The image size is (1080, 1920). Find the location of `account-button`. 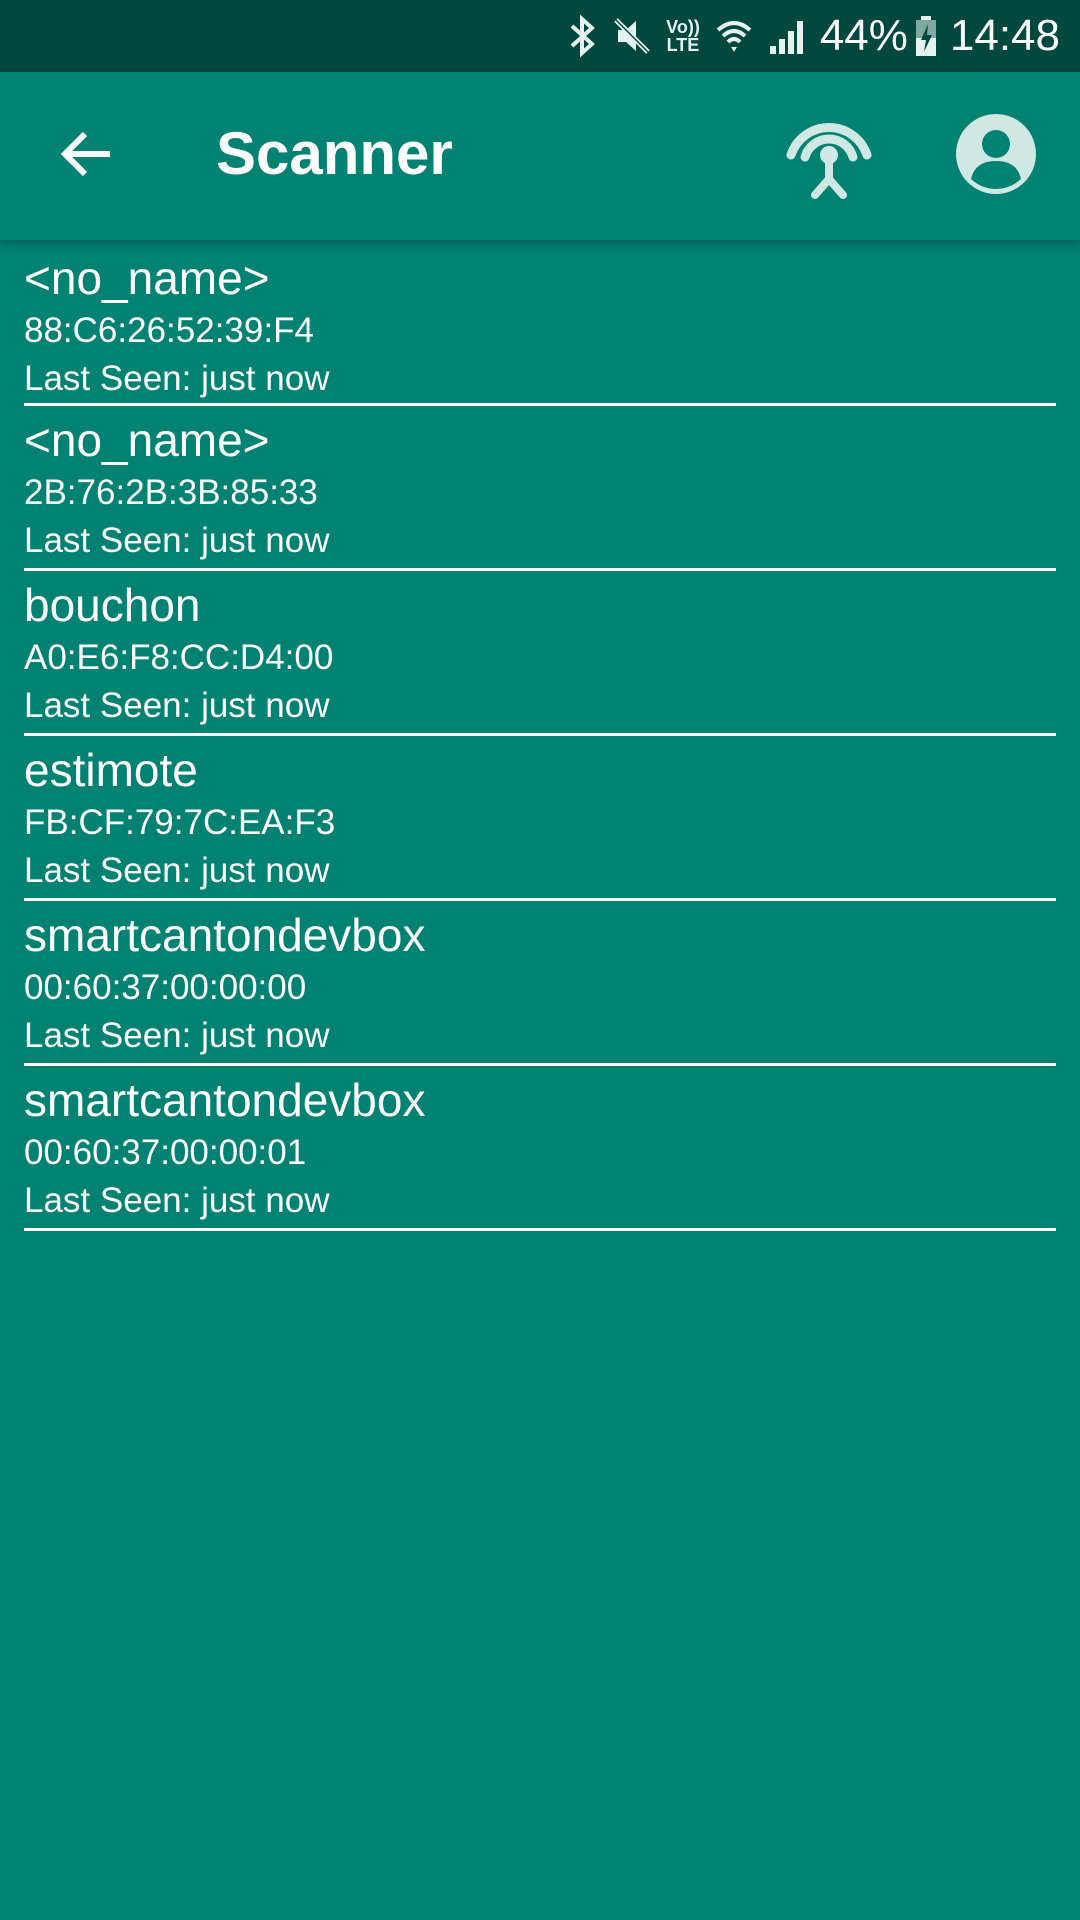

account-button is located at coordinates (996, 156).